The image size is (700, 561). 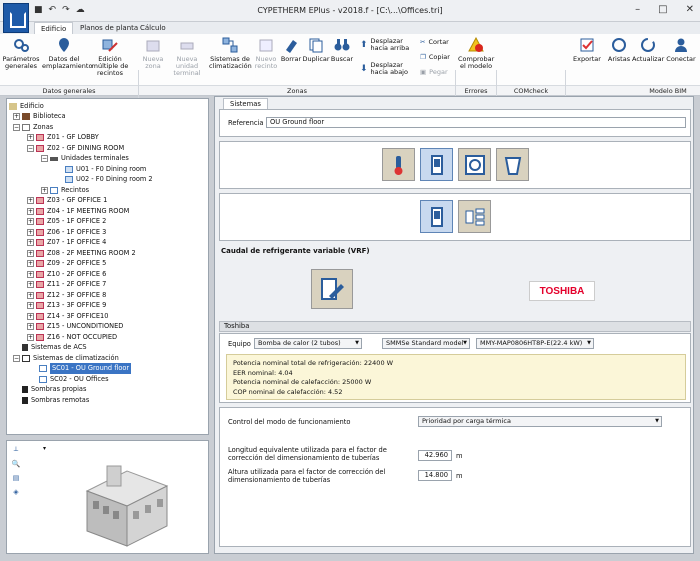 What do you see at coordinates (107, 306) in the screenshot?
I see `tree-zone-item: + Z13 - 3F OFFICE 9` at bounding box center [107, 306].